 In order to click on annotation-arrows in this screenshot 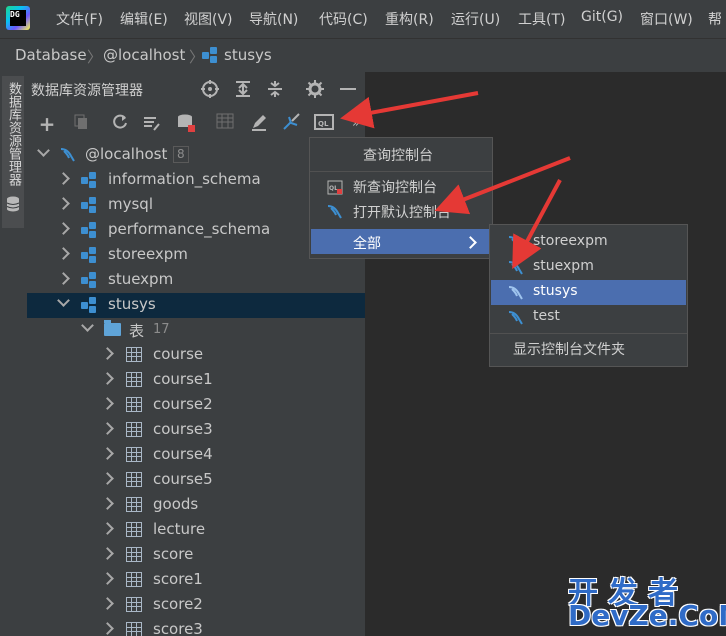, I will do `click(455, 180)`.